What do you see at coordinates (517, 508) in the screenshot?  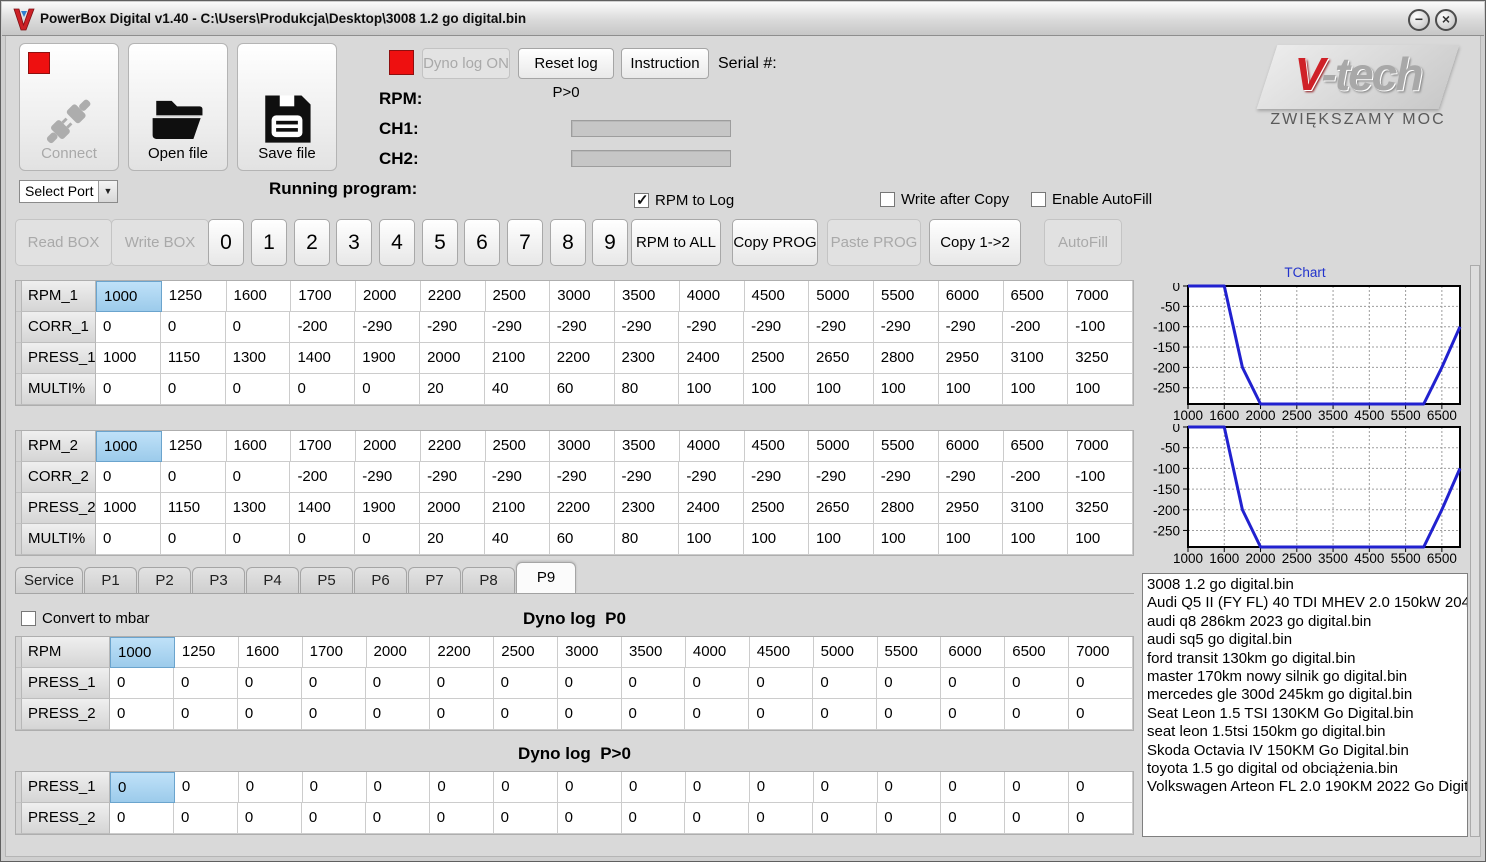 I see `table-cell: 2100` at bounding box center [517, 508].